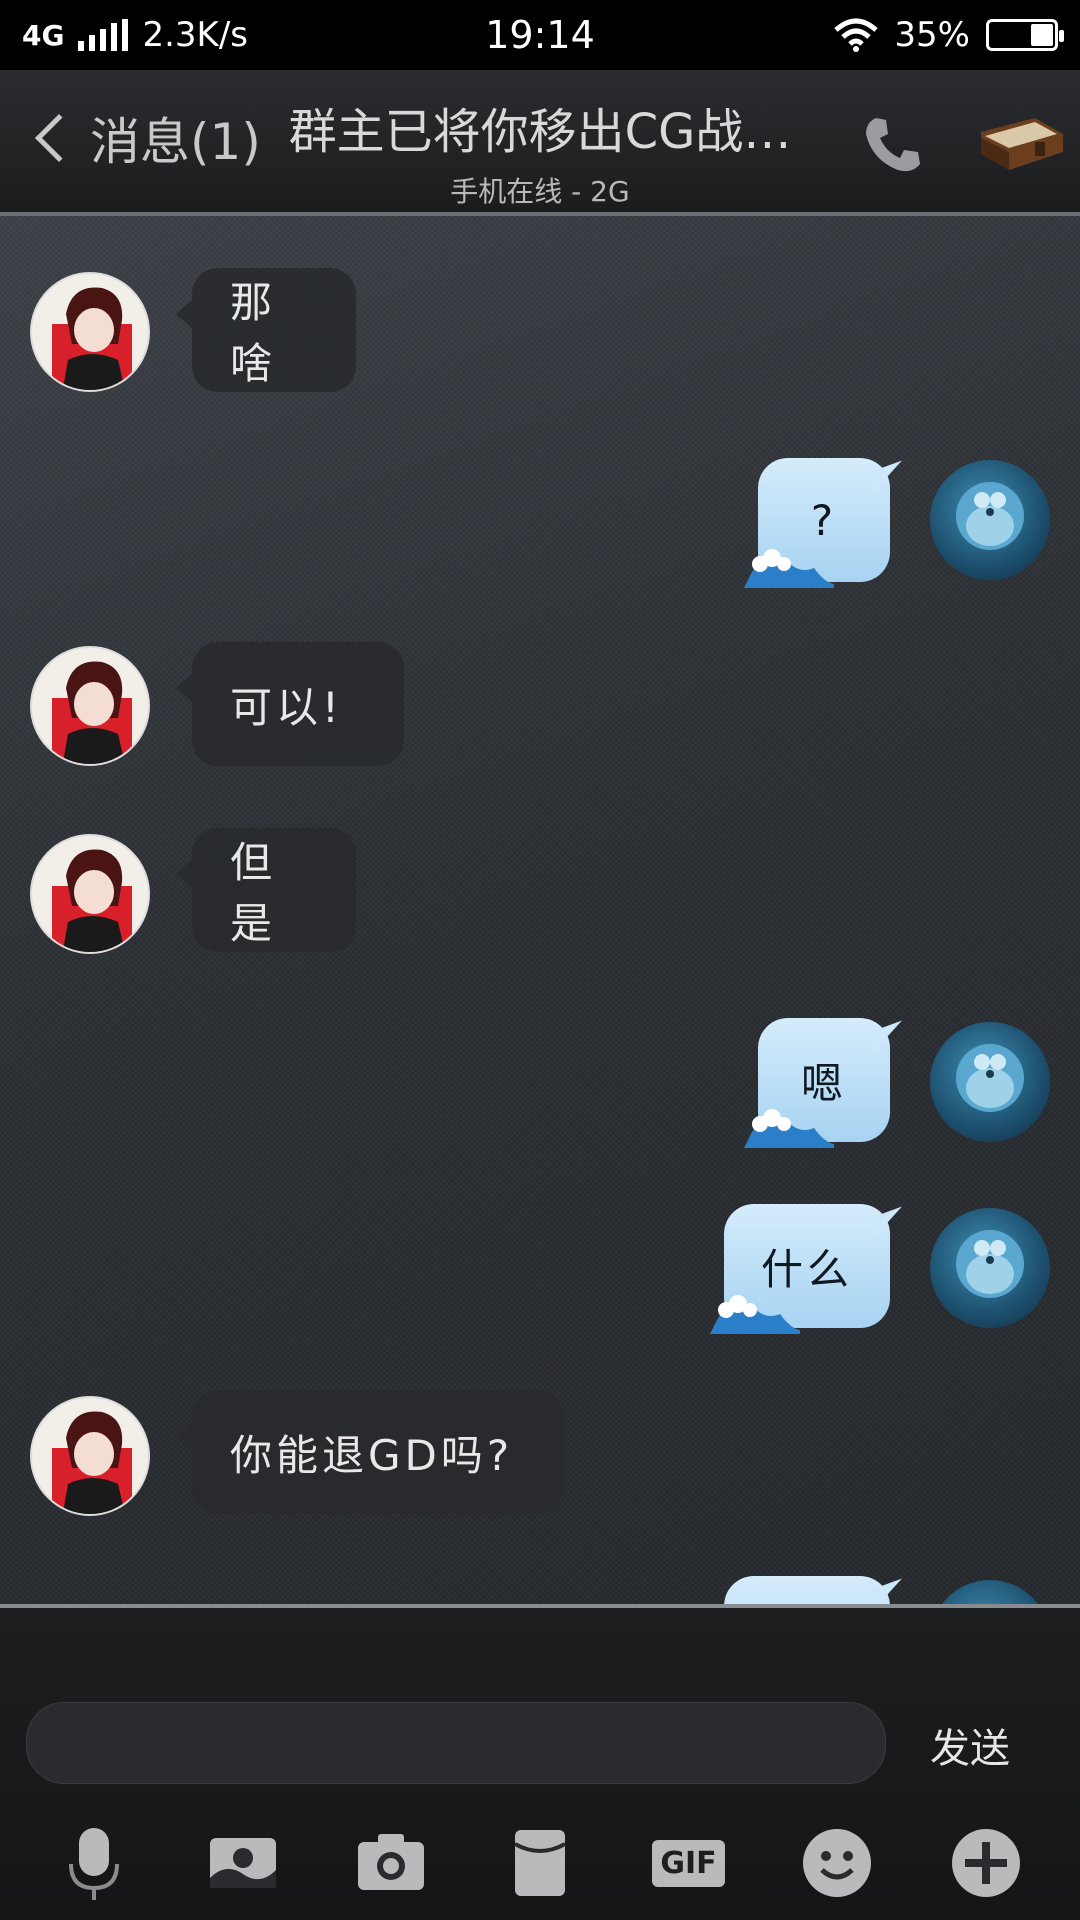  I want to click on send-button: 发送, so click(970, 1745).